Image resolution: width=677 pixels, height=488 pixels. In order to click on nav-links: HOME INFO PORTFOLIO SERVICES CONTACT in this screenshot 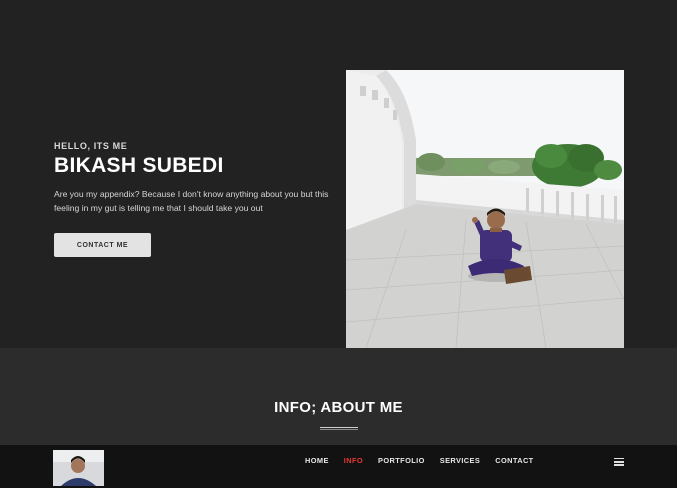, I will do `click(427, 460)`.